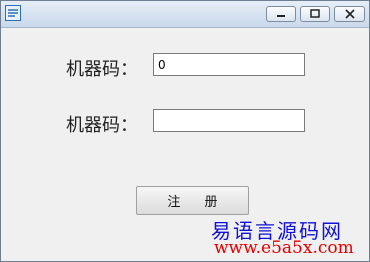 This screenshot has height=262, width=370. I want to click on minimize-icon, so click(281, 16).